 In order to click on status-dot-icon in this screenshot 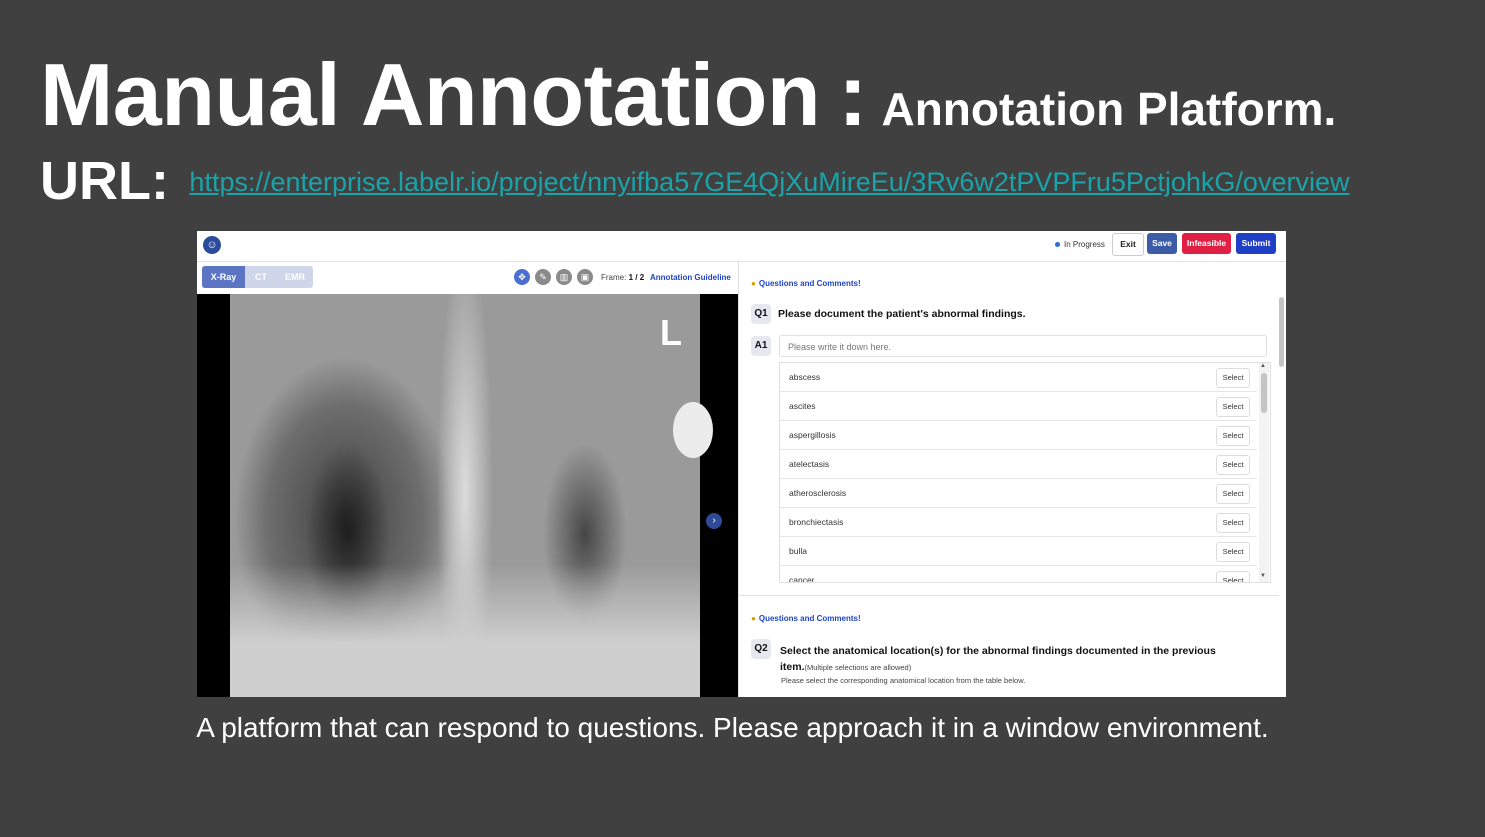, I will do `click(1057, 245)`.